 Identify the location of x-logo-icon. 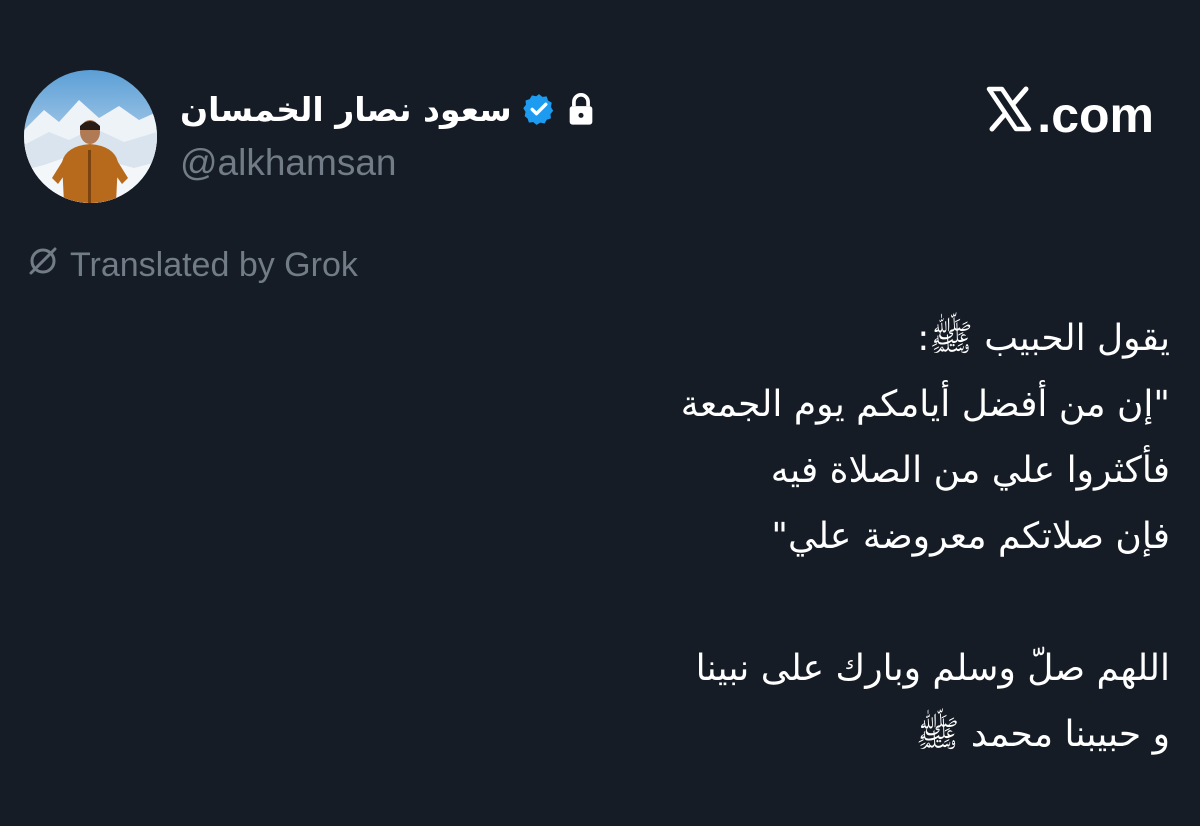
(1009, 115).